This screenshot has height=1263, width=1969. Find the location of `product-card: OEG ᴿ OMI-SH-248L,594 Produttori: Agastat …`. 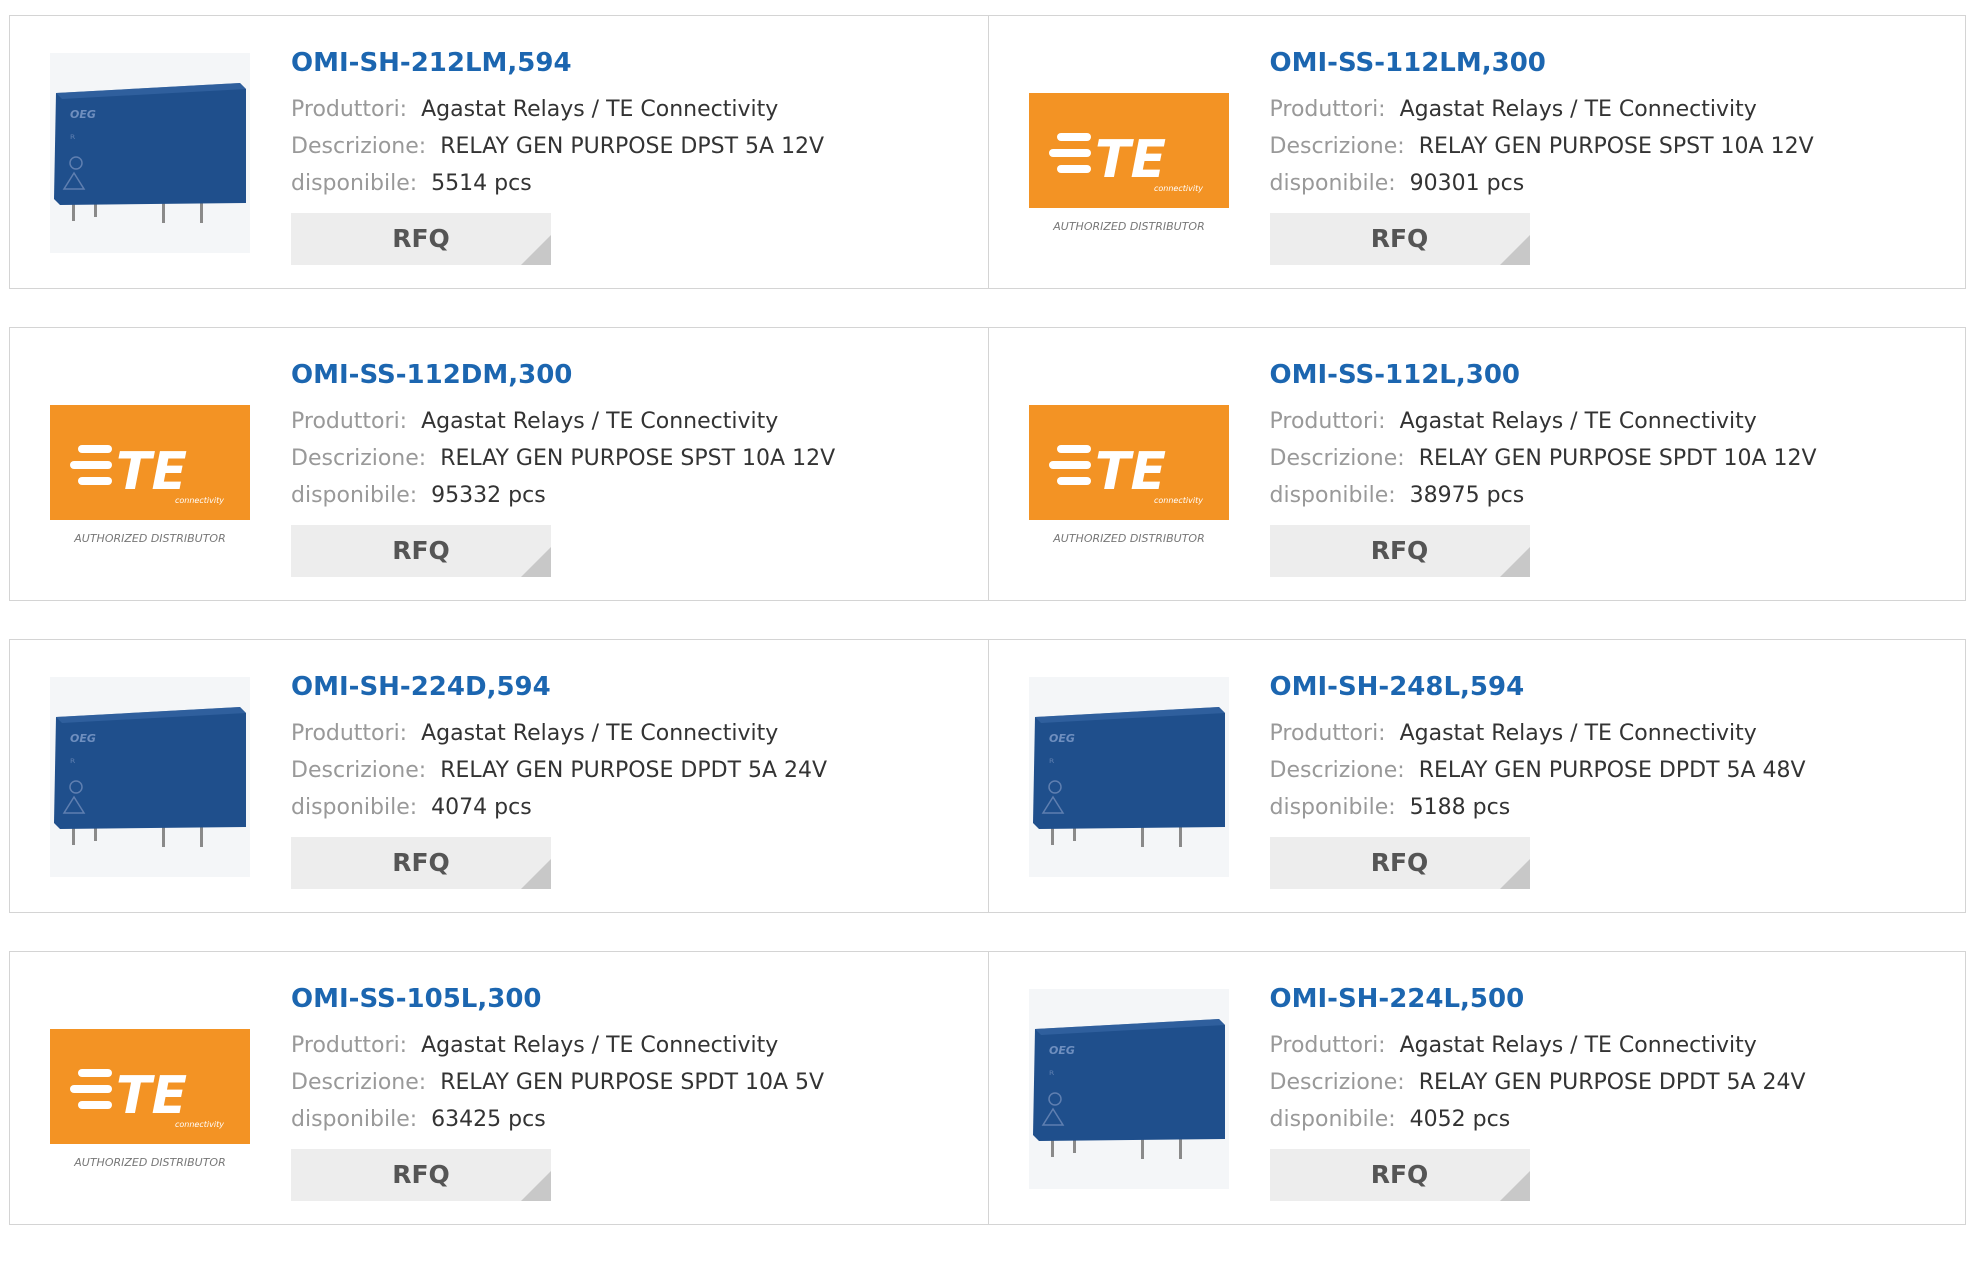

product-card: OEG ᴿ OMI-SH-248L,594 Produttori: Agastat … is located at coordinates (1476, 776).